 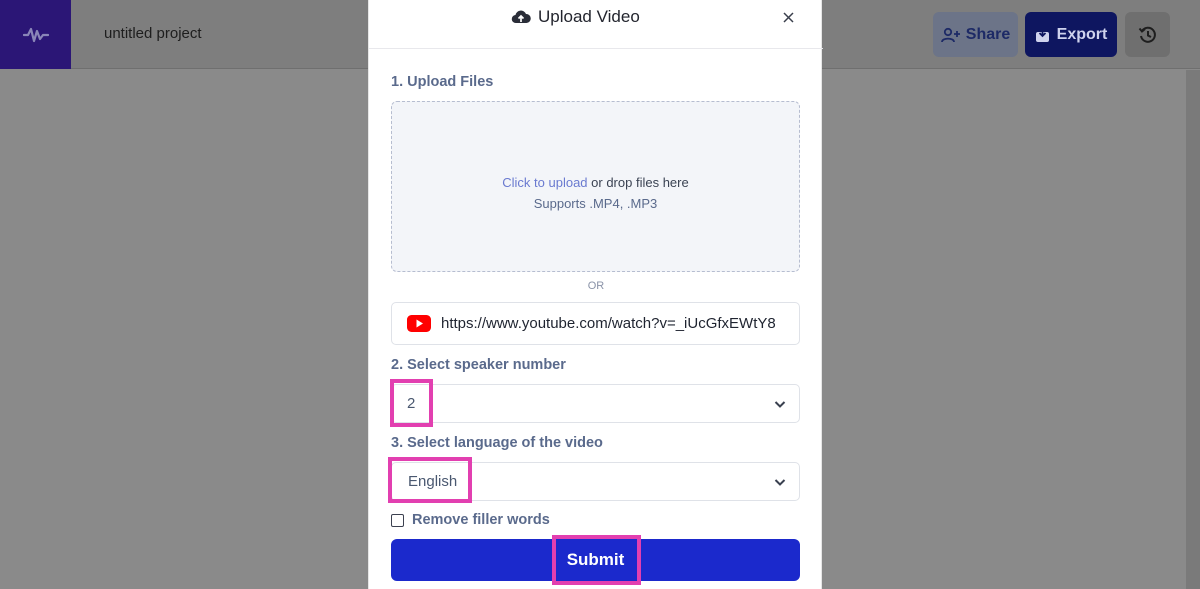 I want to click on history-icon, so click(x=1147, y=34).